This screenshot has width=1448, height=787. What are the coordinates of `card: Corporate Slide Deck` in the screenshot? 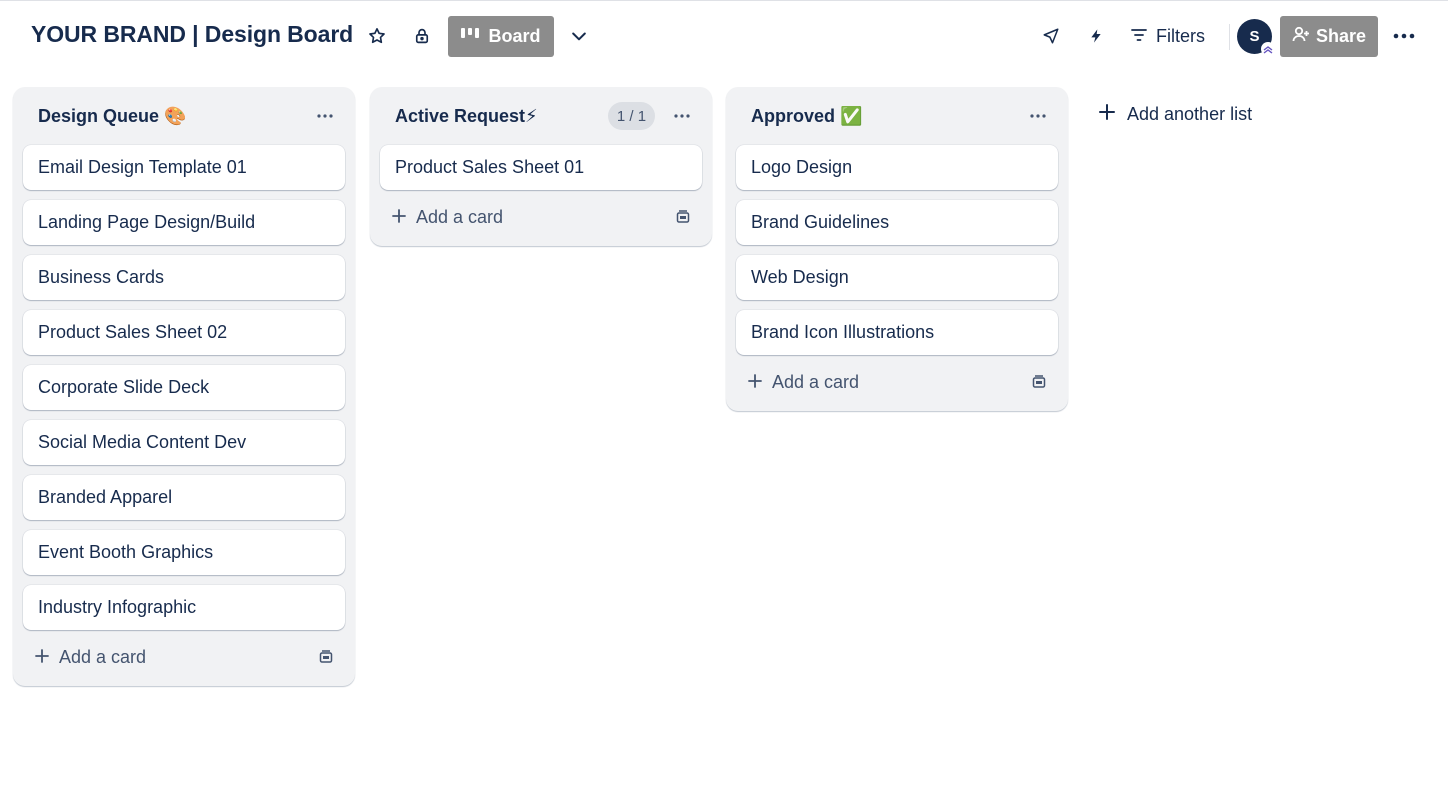 It's located at (184, 387).